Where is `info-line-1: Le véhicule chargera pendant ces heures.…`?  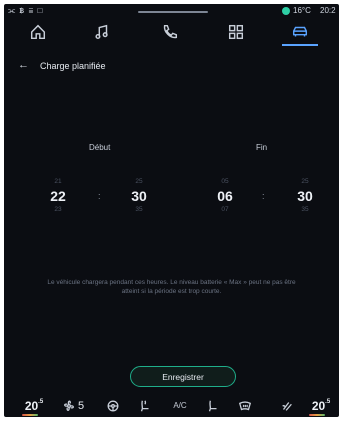
info-line-1: Le véhicule chargera pendant ces heures.… is located at coordinates (171, 282).